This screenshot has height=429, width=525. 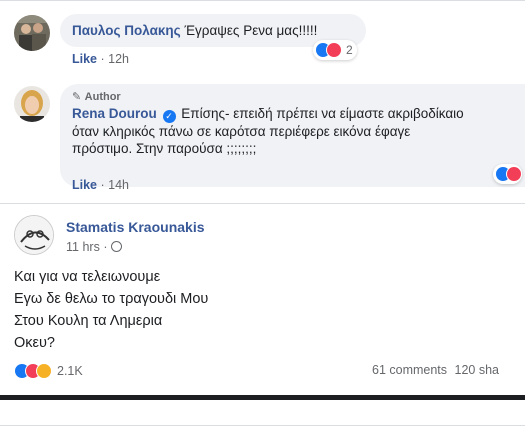 I want to click on post-line: Οκευ?, so click(x=34, y=343).